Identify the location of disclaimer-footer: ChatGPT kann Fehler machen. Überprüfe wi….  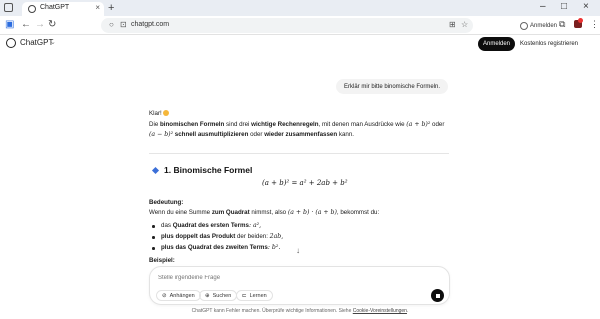
(300, 311).